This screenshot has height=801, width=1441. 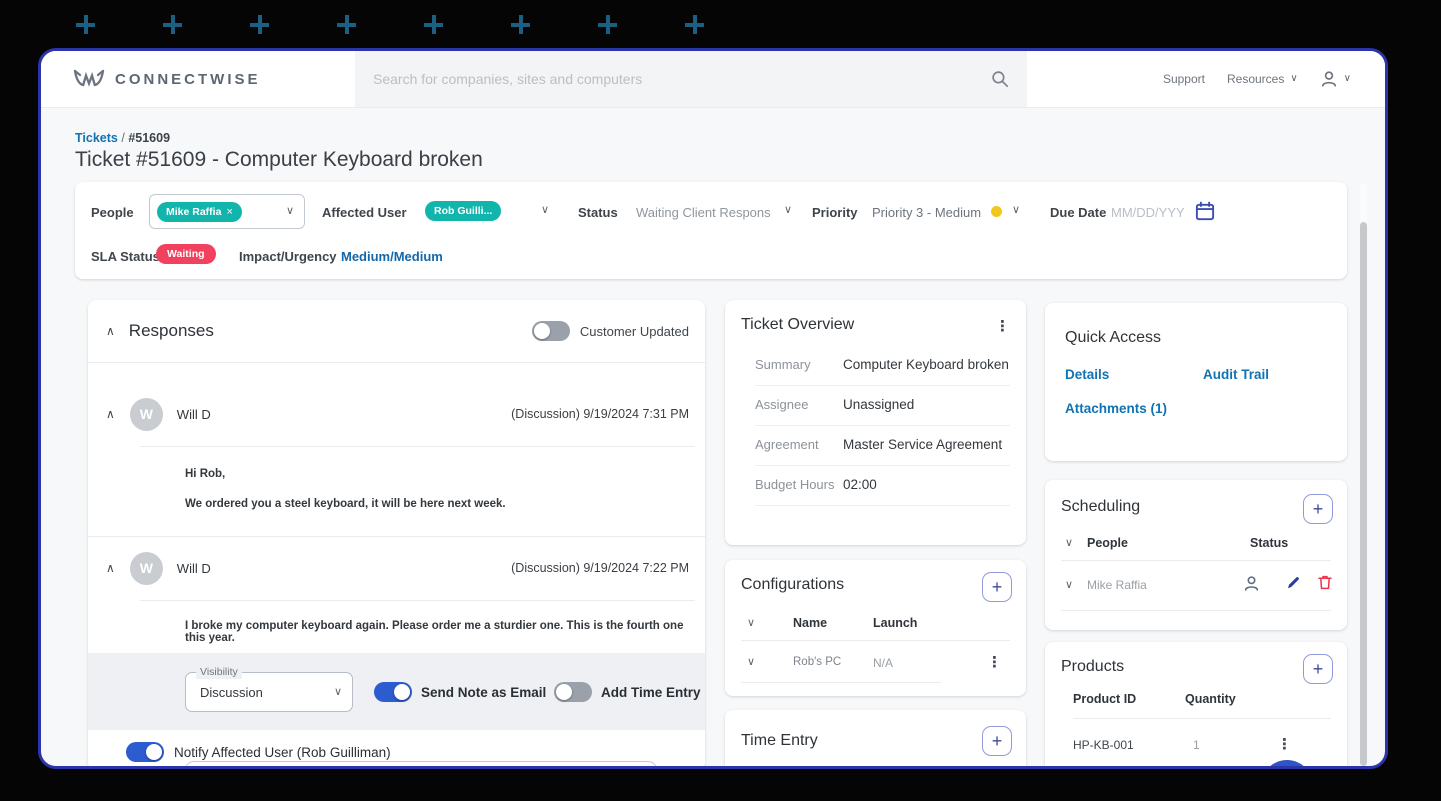 What do you see at coordinates (883, 663) in the screenshot?
I see `config-row-launch: N/A` at bounding box center [883, 663].